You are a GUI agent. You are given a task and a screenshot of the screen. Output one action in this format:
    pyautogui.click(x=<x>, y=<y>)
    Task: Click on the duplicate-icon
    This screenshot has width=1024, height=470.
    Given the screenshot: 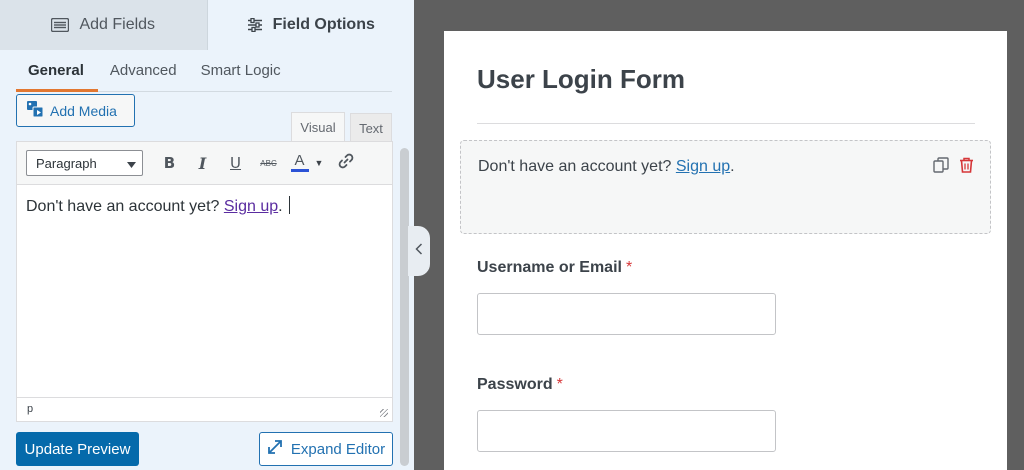 What is the action you would take?
    pyautogui.click(x=941, y=167)
    